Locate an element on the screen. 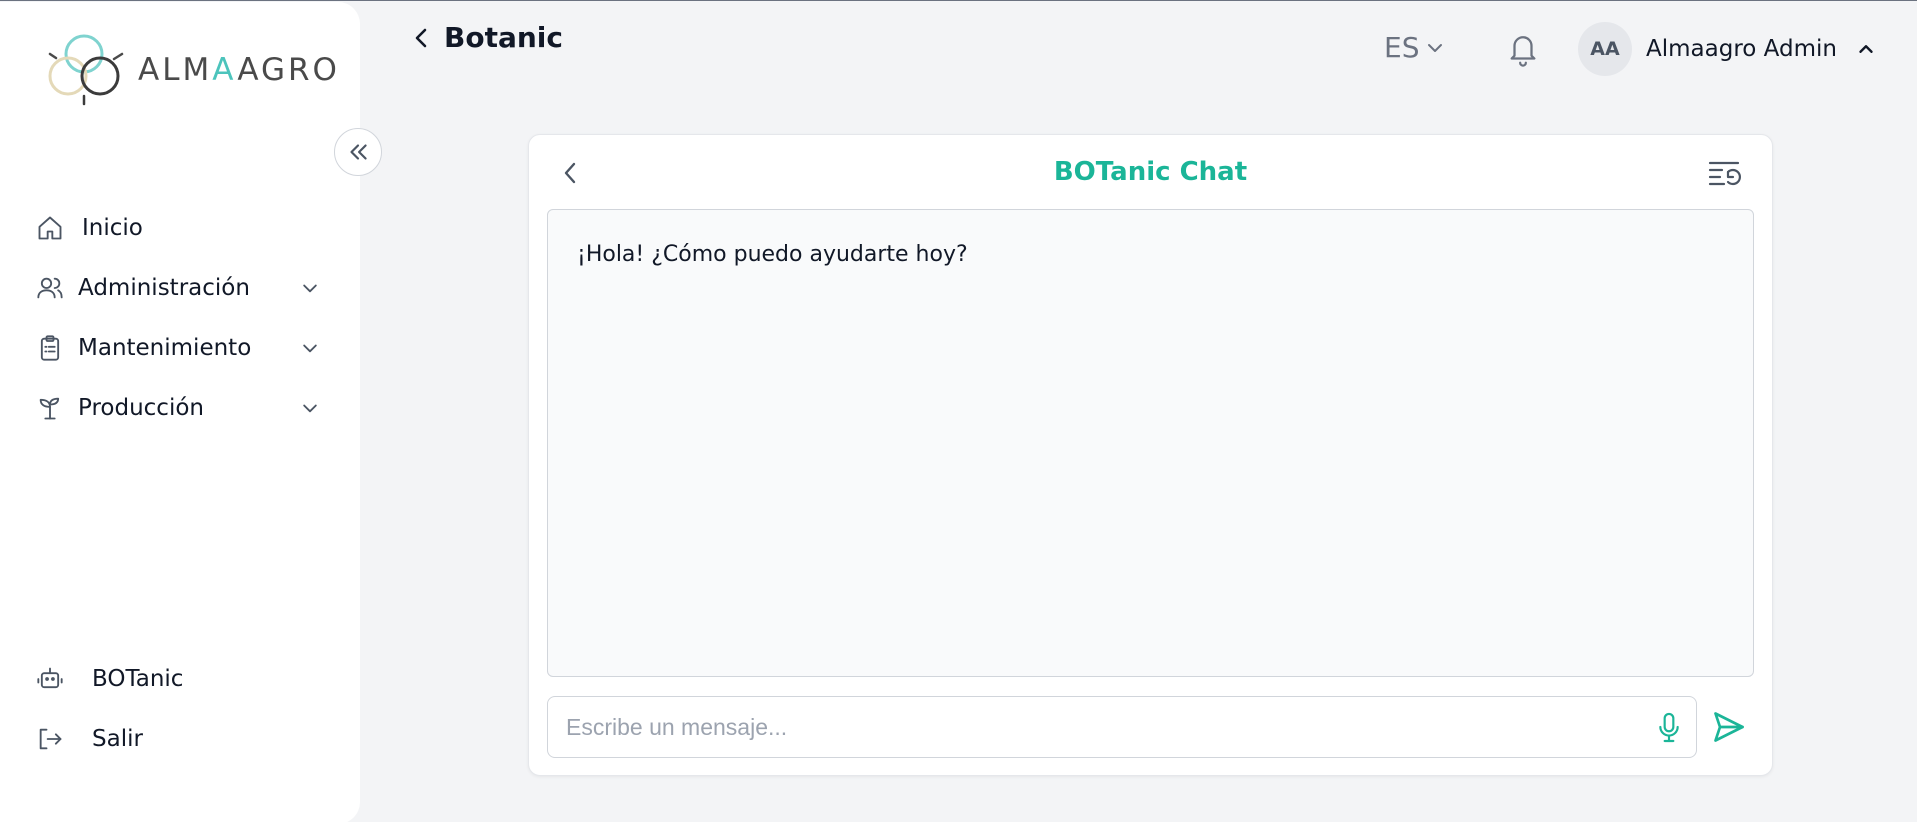 The height and width of the screenshot is (822, 1917). language-selector: ES is located at coordinates (1415, 47).